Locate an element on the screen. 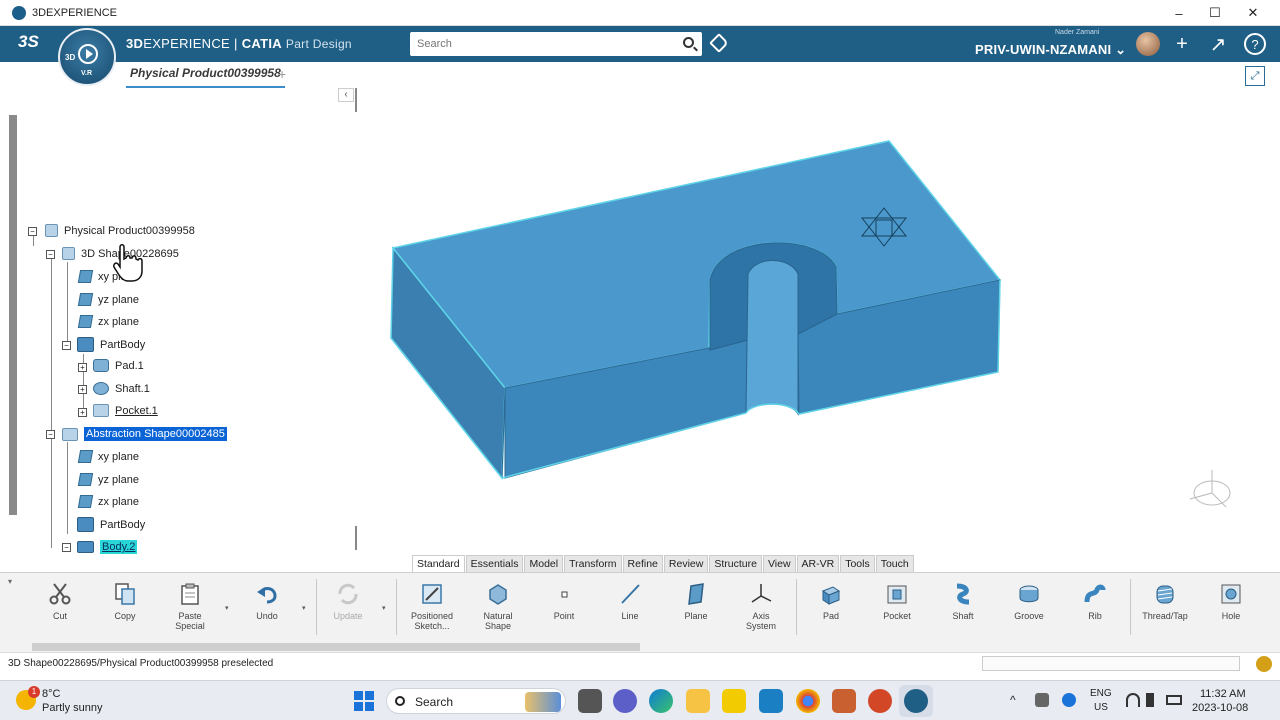 This screenshot has height=720, width=1280. wifi-icon is located at coordinates (1133, 700).